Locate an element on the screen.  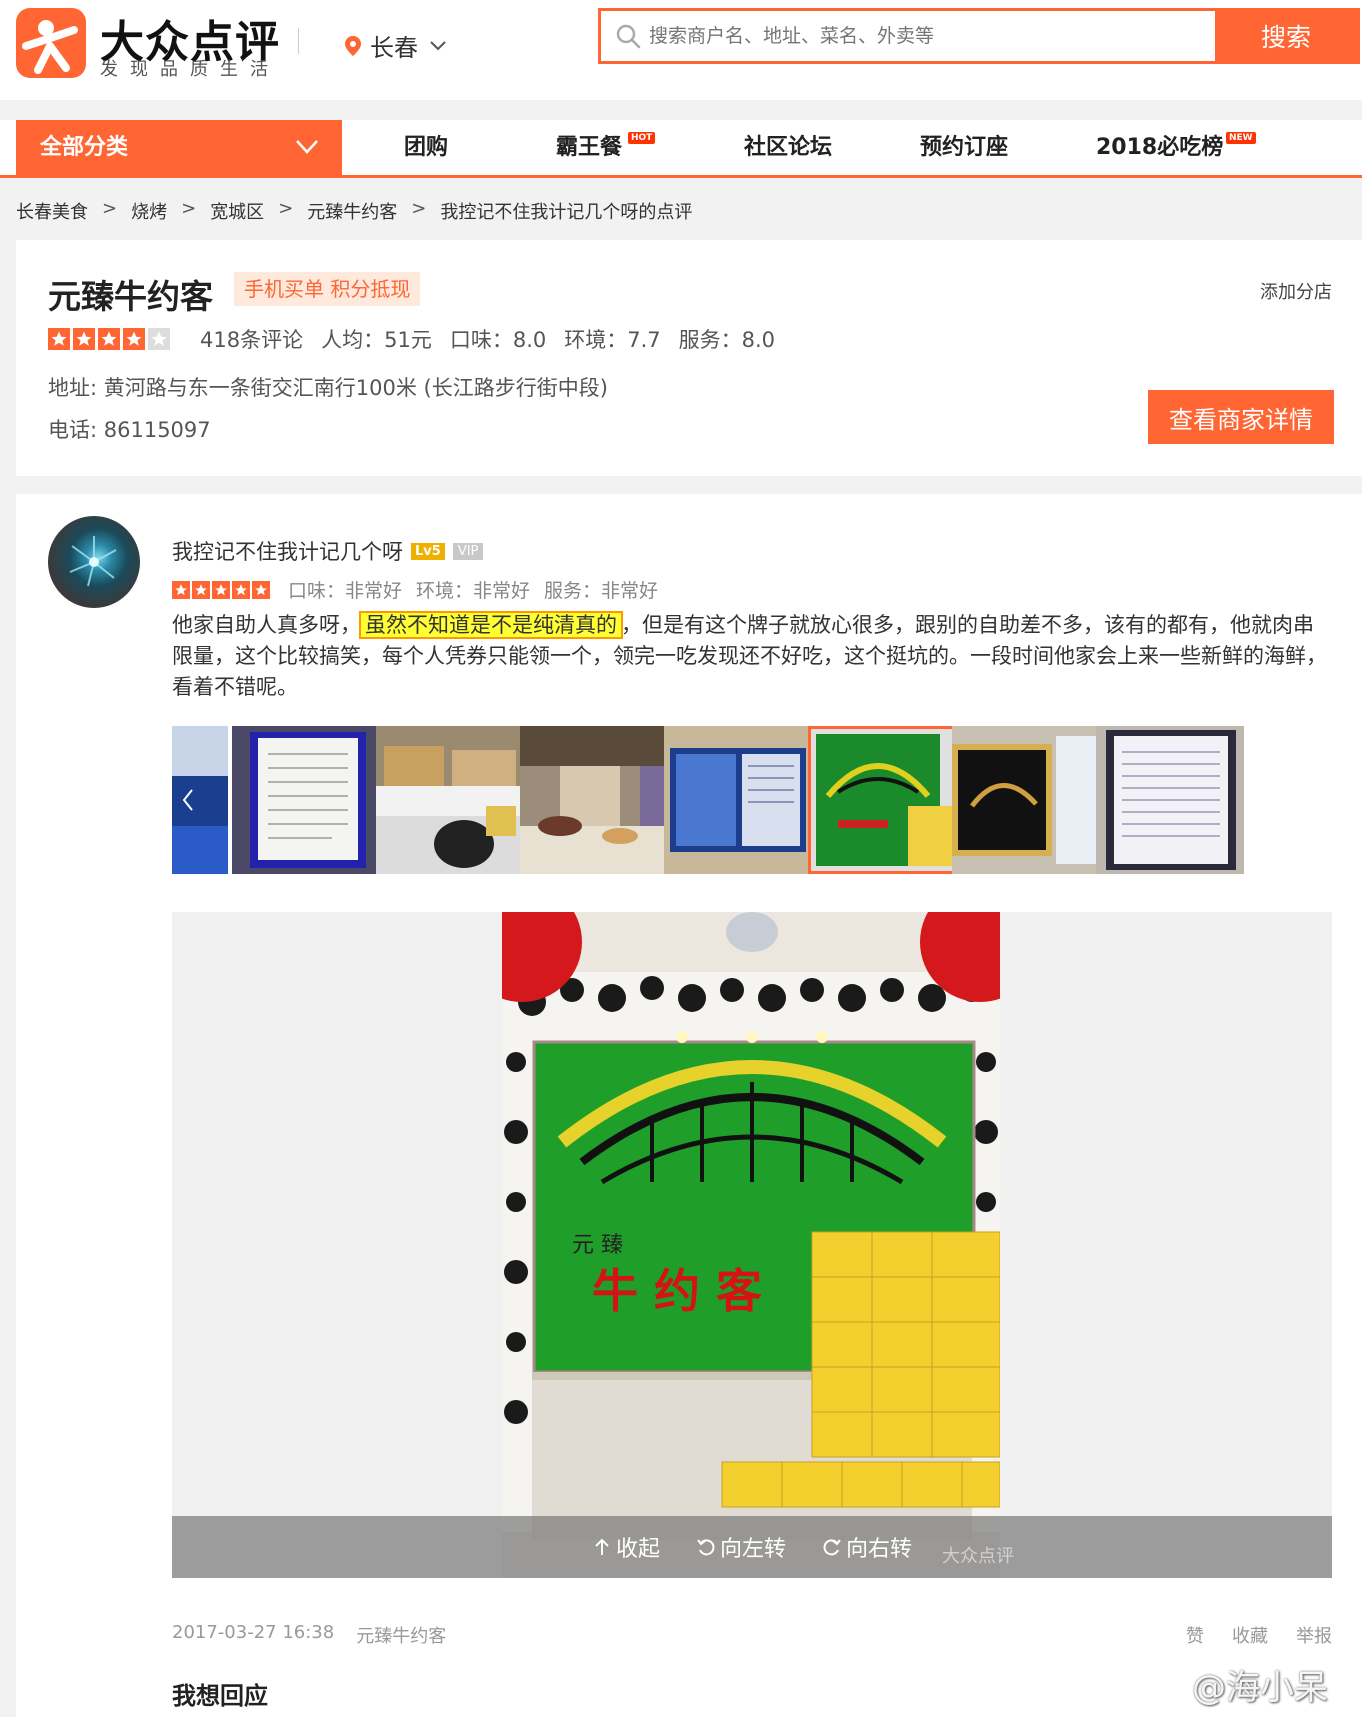
photo-thumbnail-strip is located at coordinates (752, 801).